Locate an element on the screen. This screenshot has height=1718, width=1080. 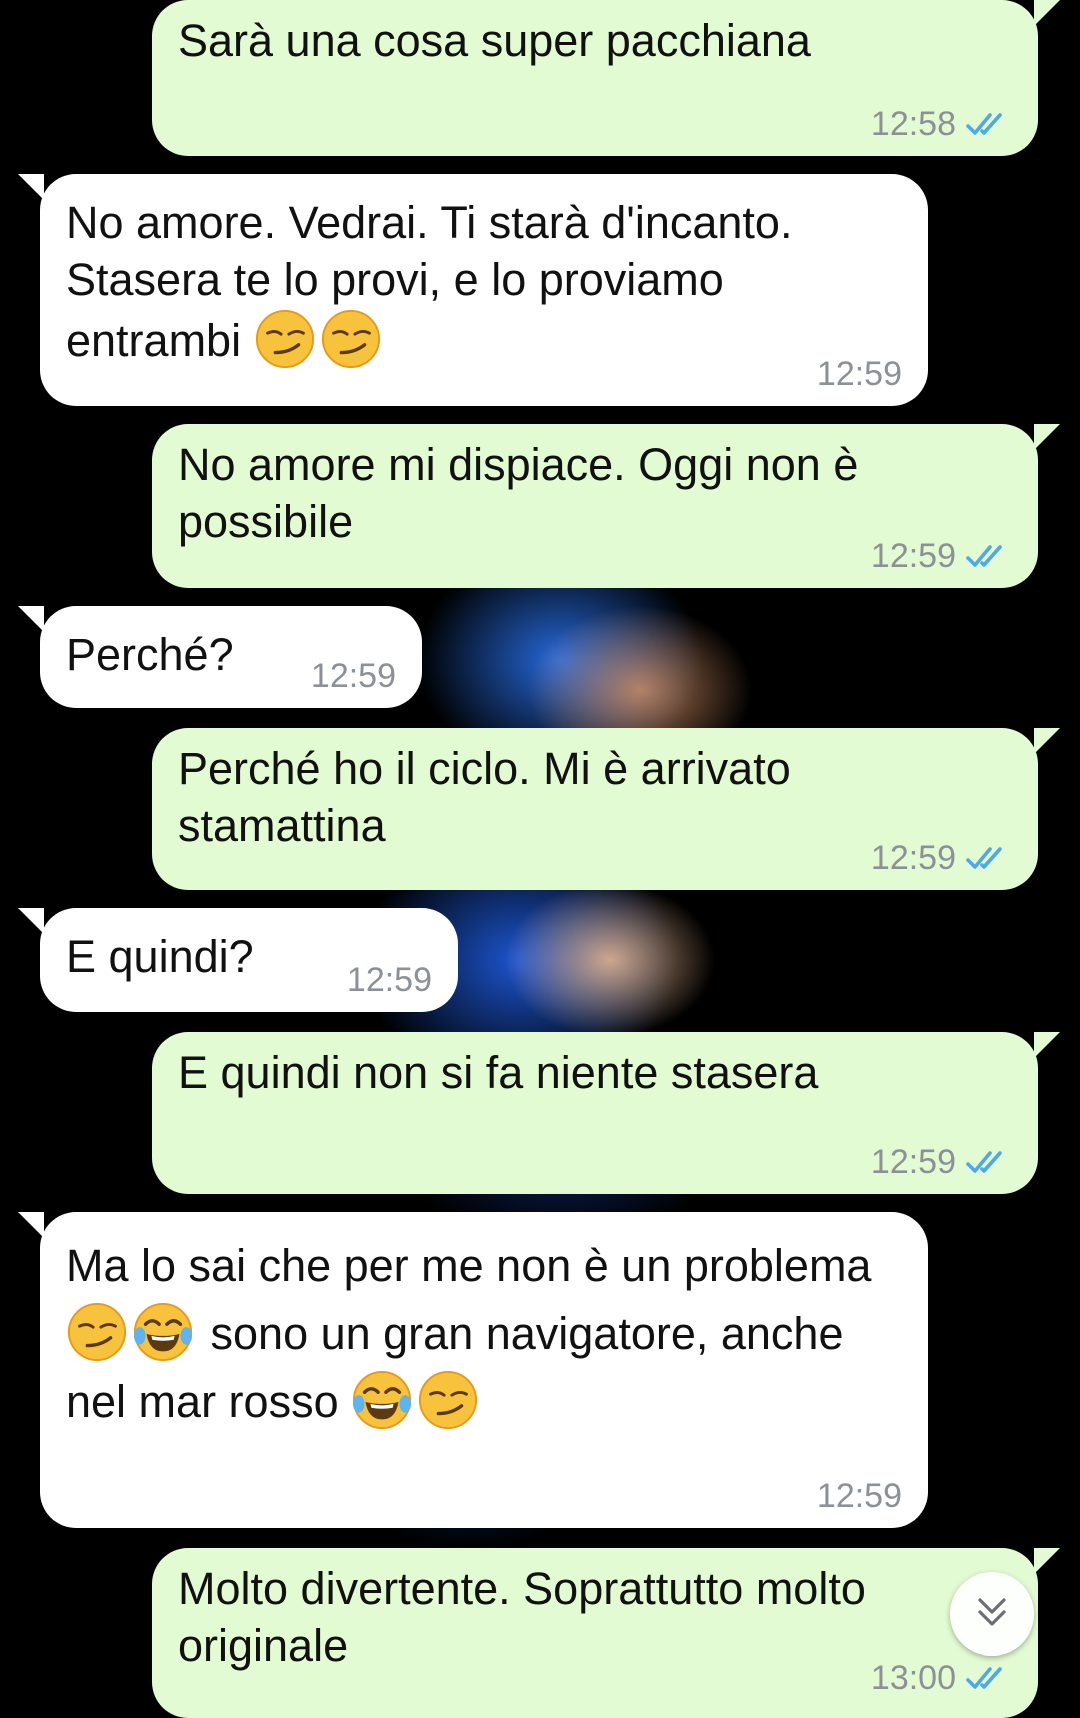
message-meta: 13:00 is located at coordinates (941, 1678).